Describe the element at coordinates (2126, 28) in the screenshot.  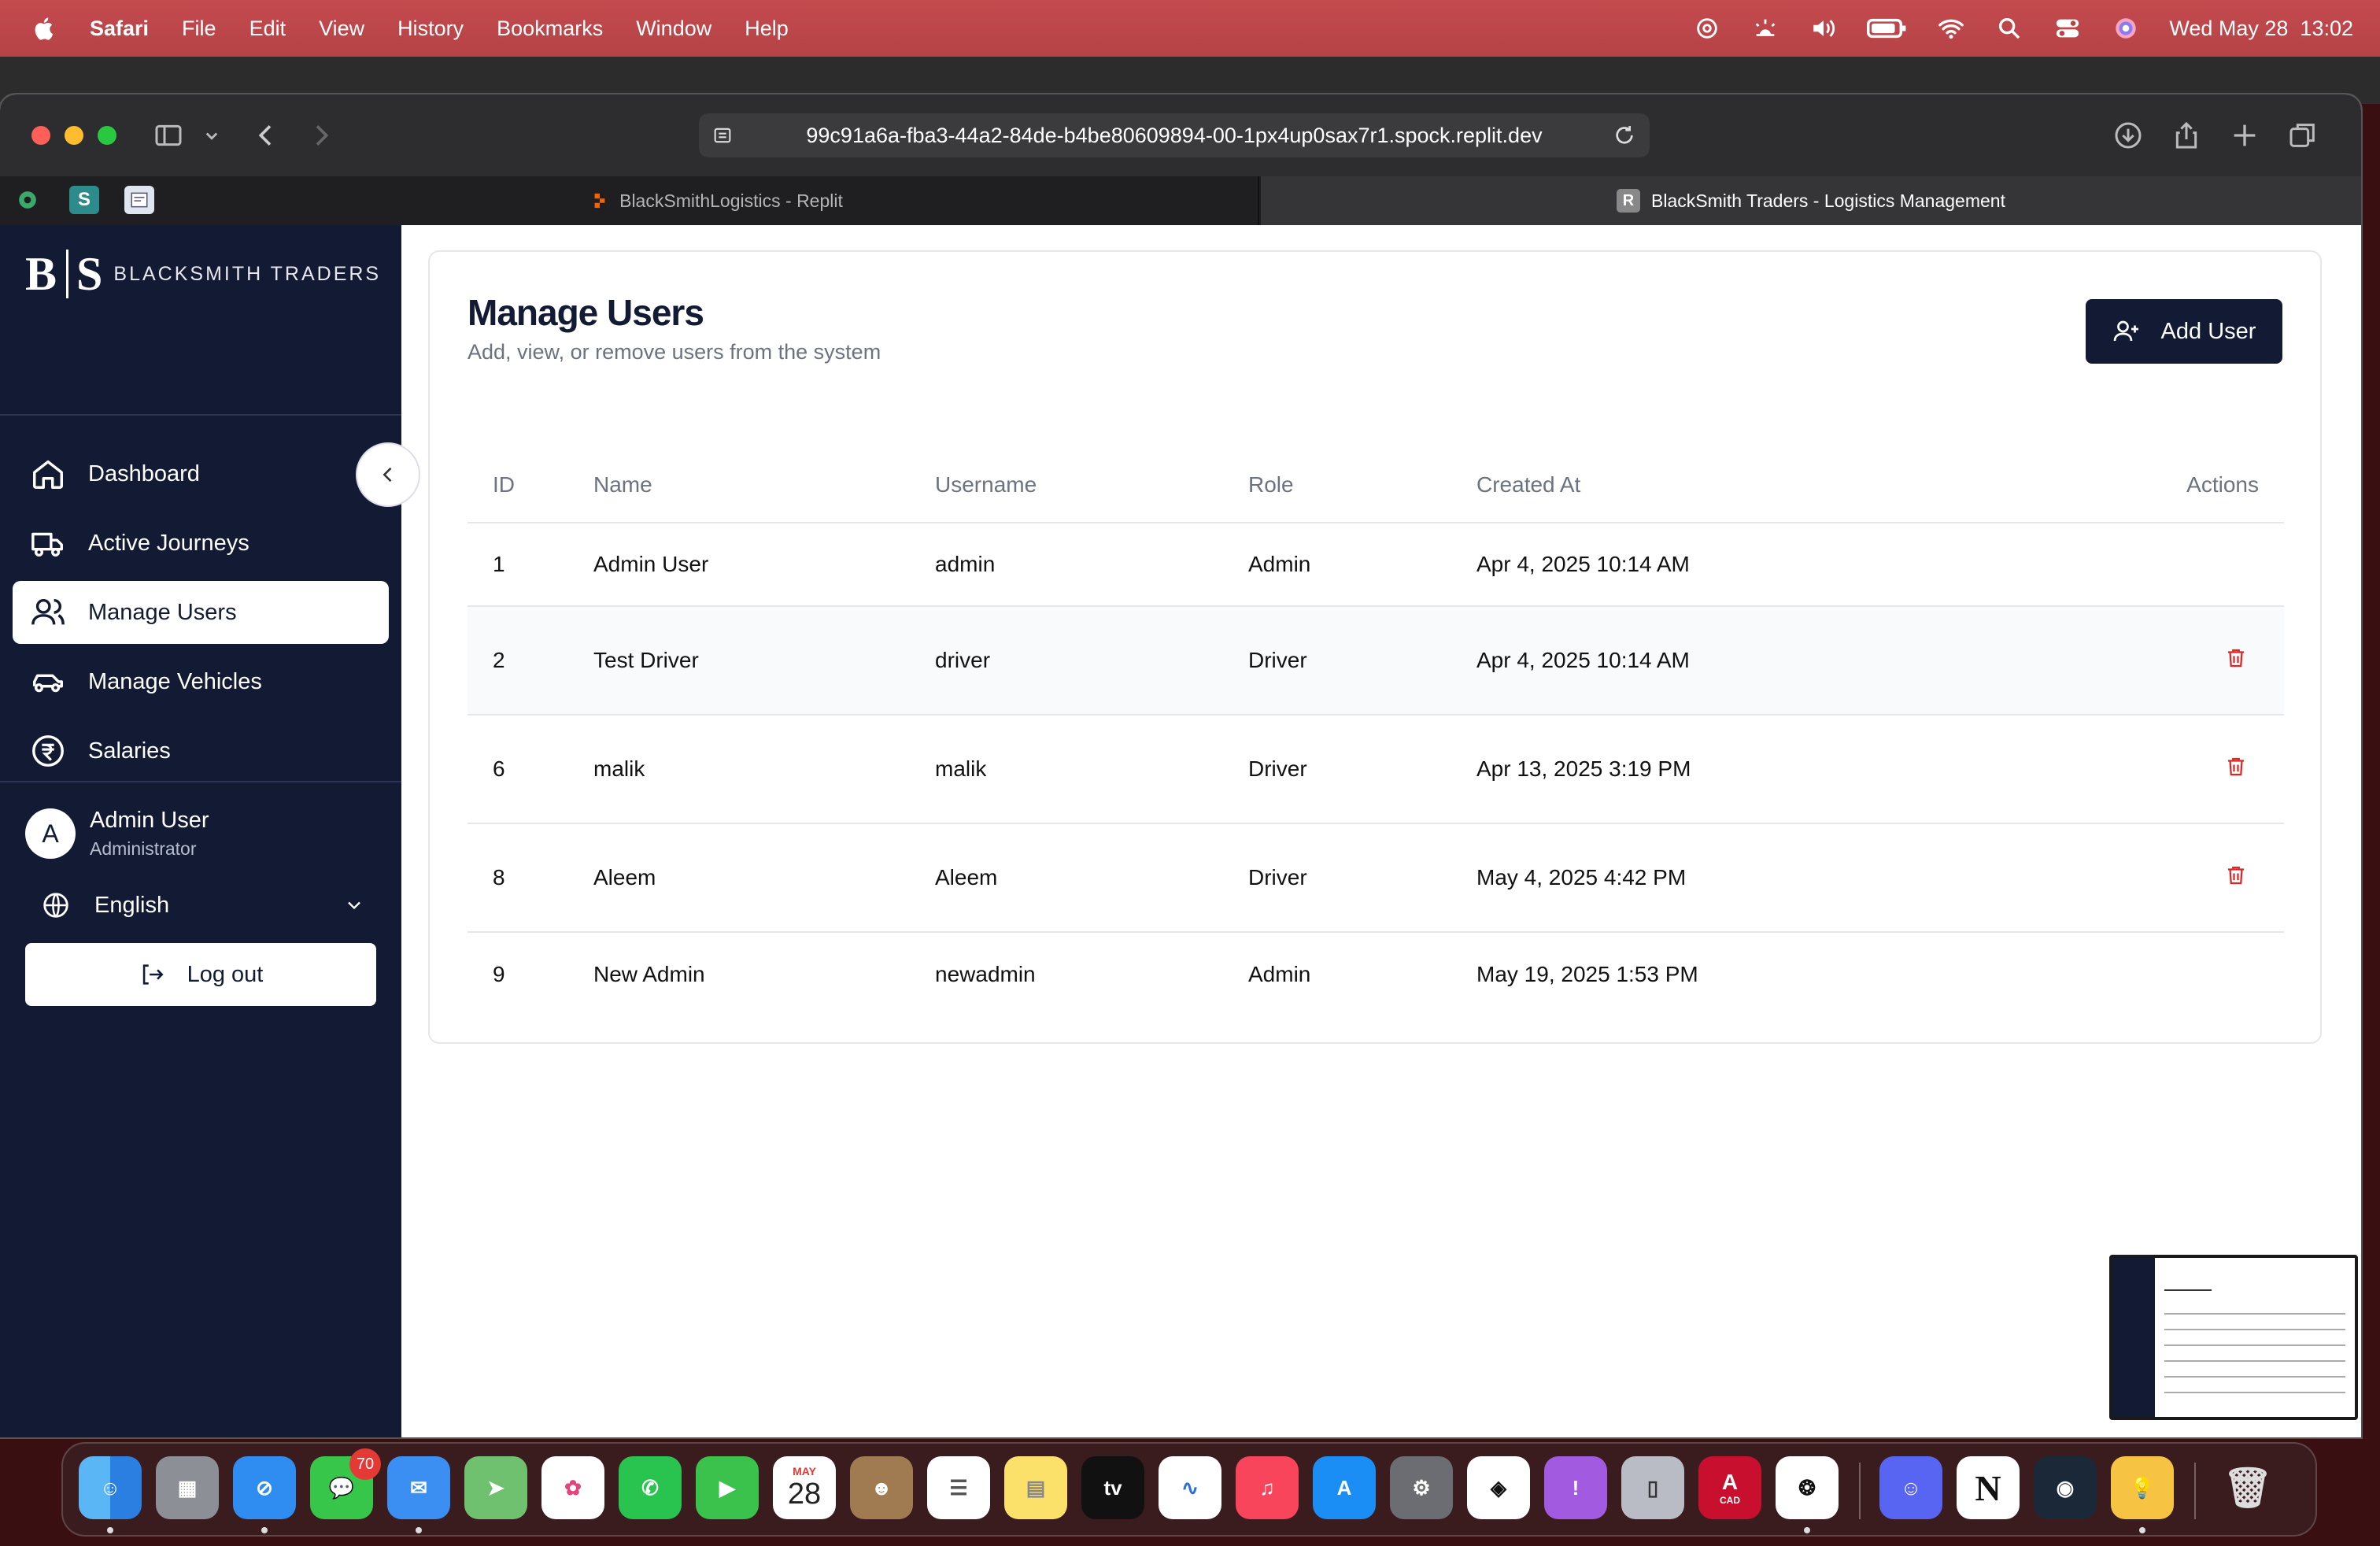
I see `siri-icon` at that location.